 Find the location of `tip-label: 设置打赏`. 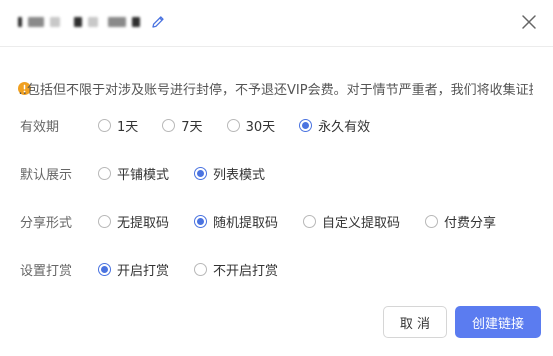

tip-label: 设置打赏 is located at coordinates (46, 271).